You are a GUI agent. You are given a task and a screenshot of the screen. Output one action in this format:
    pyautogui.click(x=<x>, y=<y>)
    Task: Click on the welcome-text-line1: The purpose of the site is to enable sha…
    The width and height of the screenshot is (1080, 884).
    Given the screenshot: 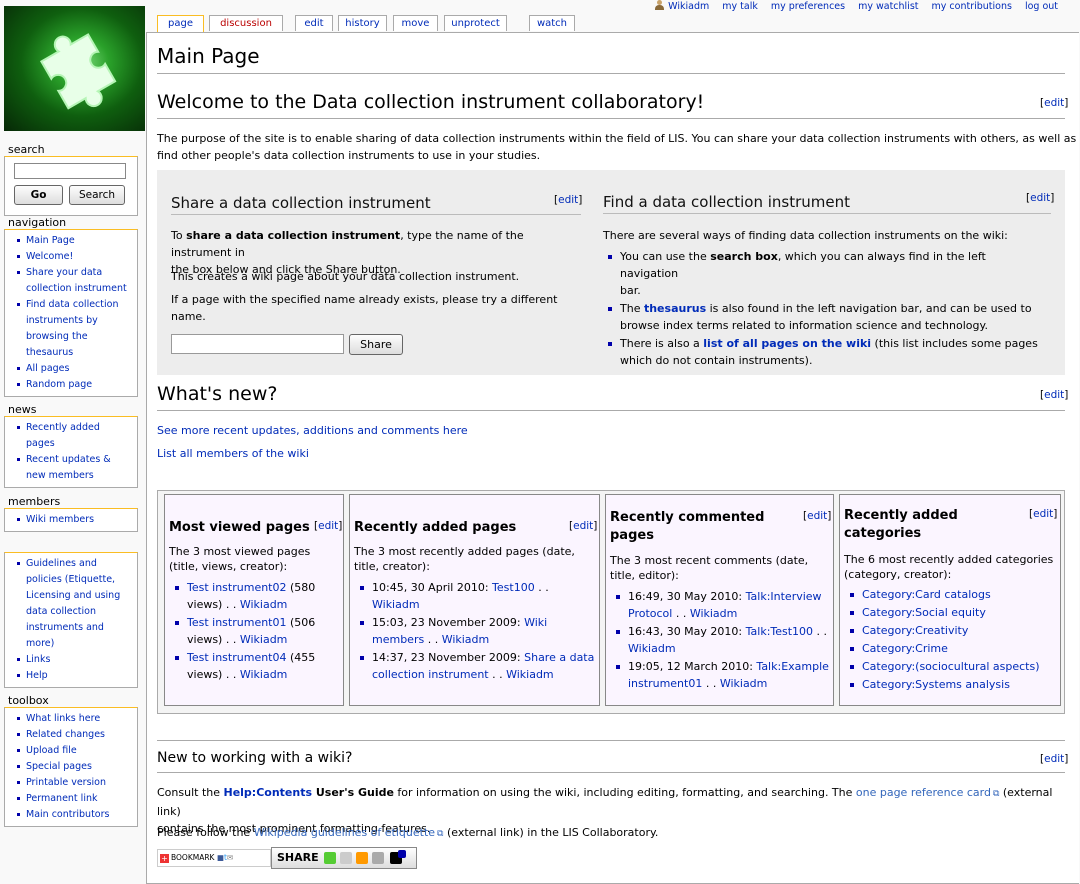 What is the action you would take?
    pyautogui.click(x=617, y=138)
    